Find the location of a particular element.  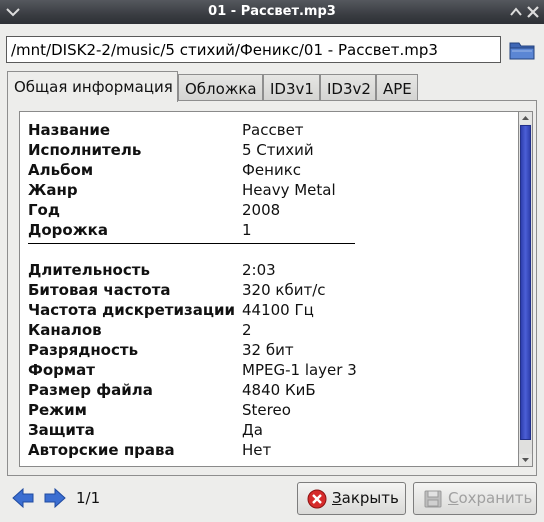

info-label: Исполнитель is located at coordinates (85, 150).